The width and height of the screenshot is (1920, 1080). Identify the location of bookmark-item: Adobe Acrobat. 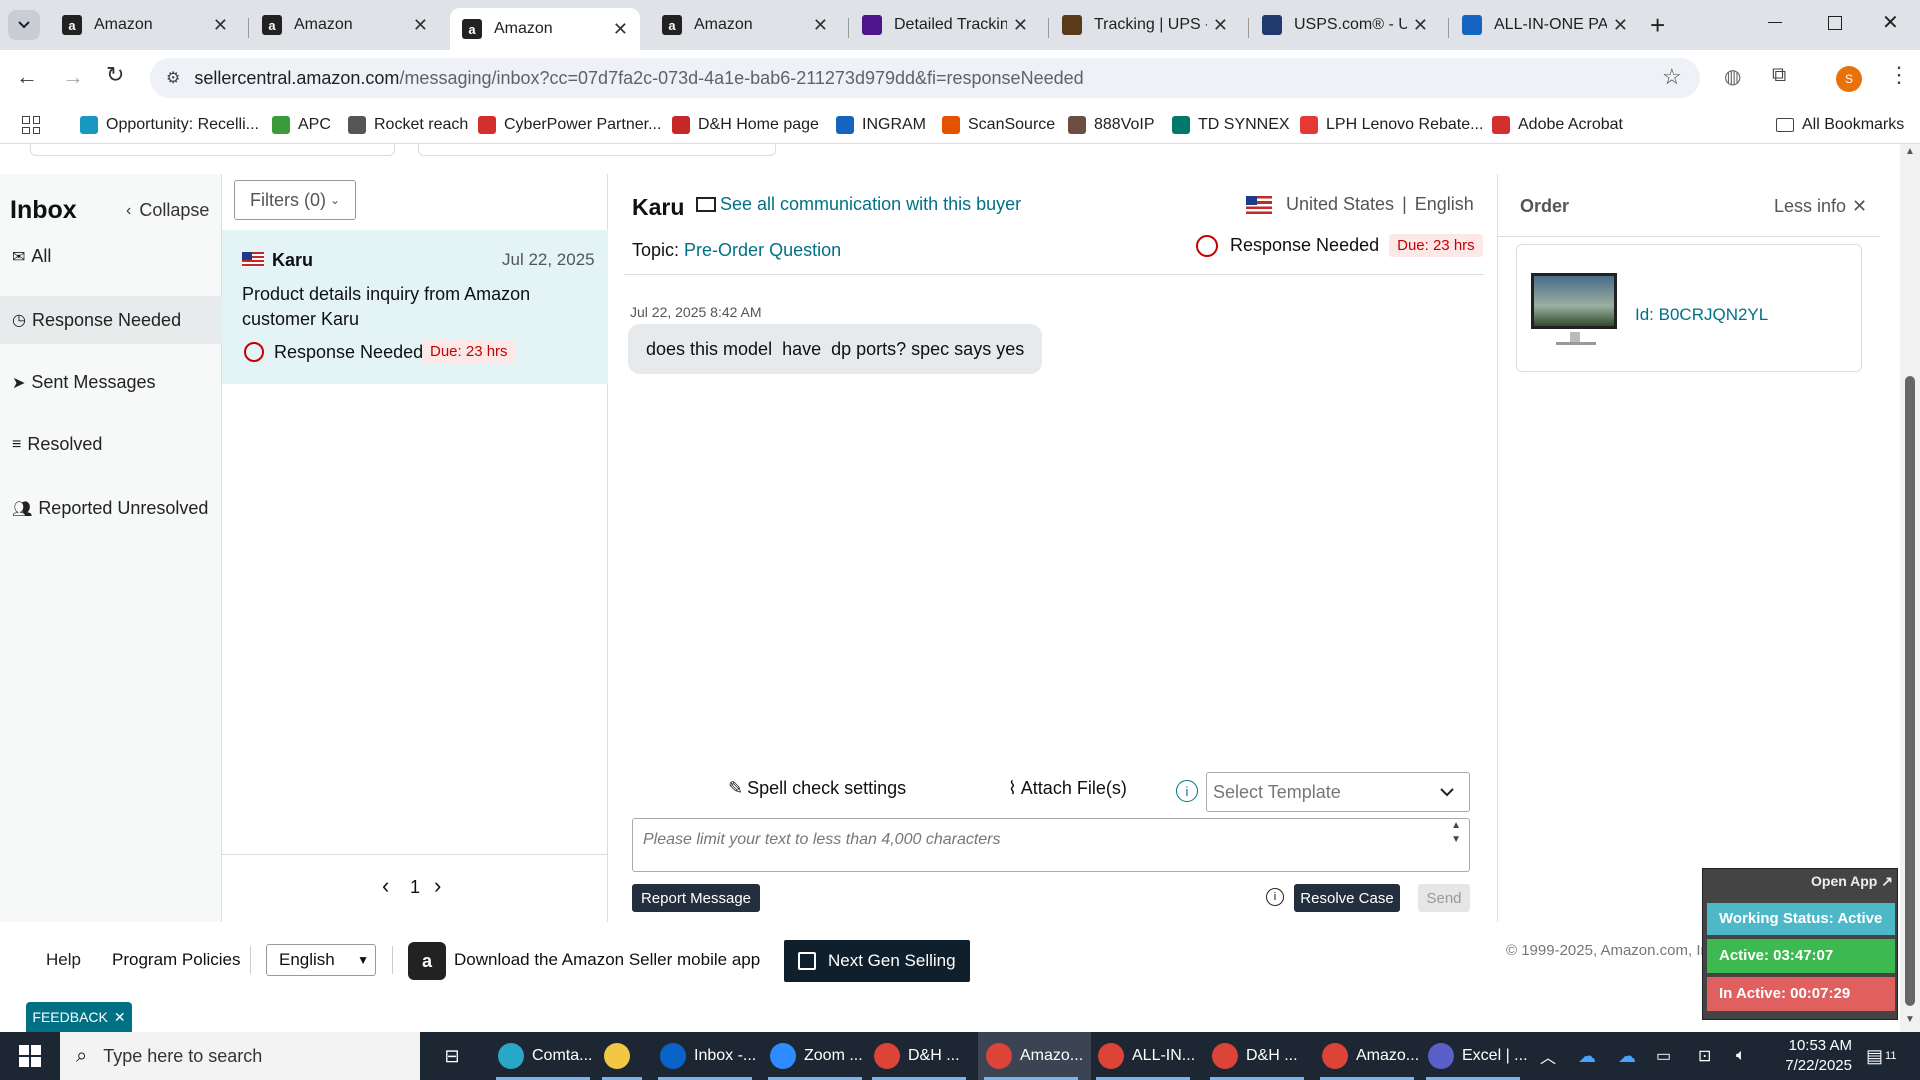
(1557, 125).